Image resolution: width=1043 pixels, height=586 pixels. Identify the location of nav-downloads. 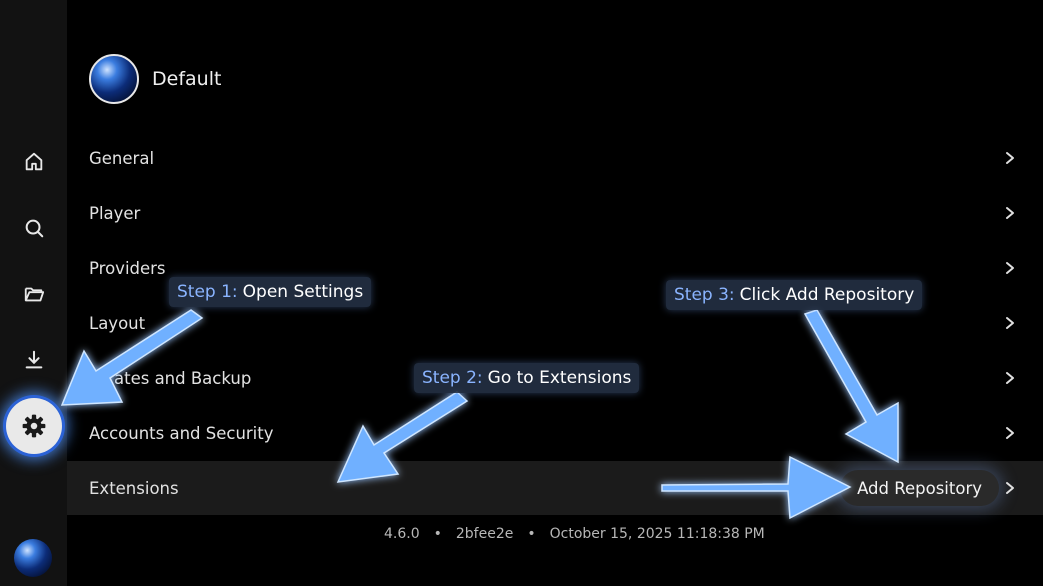
(34, 360).